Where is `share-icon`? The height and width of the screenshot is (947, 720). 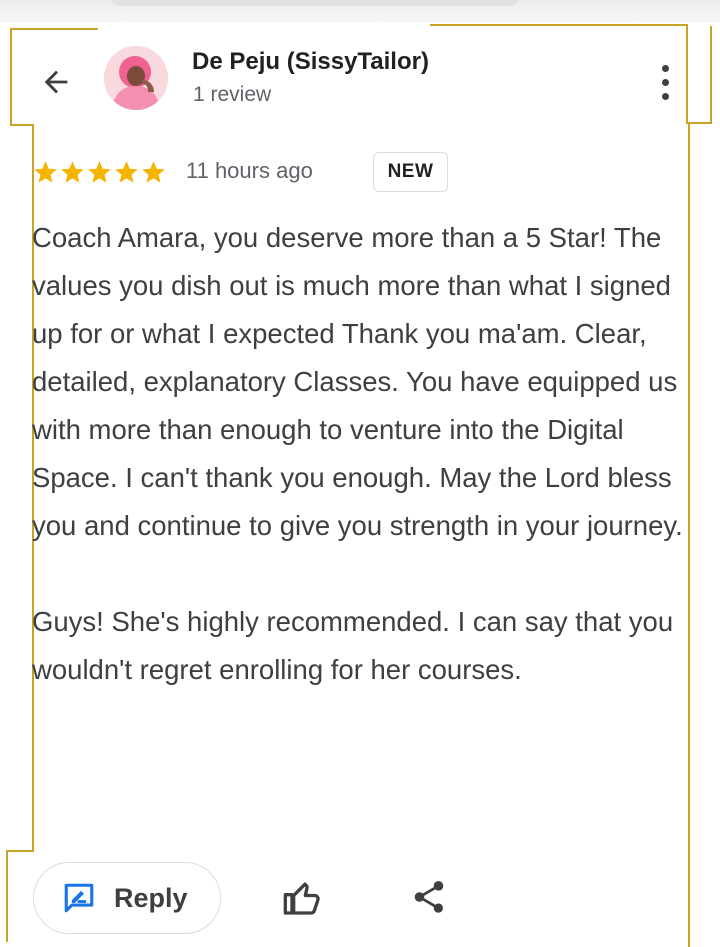 share-icon is located at coordinates (429, 897).